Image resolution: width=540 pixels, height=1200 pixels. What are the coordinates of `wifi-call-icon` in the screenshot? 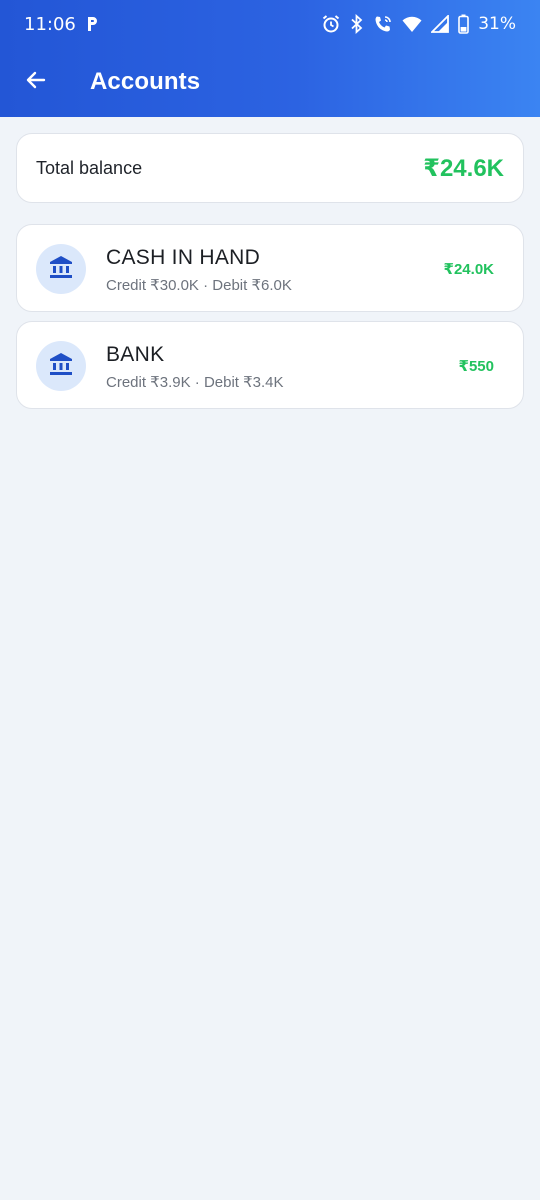 It's located at (383, 24).